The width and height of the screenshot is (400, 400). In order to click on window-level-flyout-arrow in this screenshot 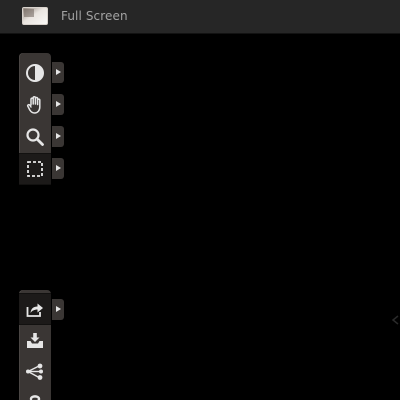, I will do `click(58, 72)`.